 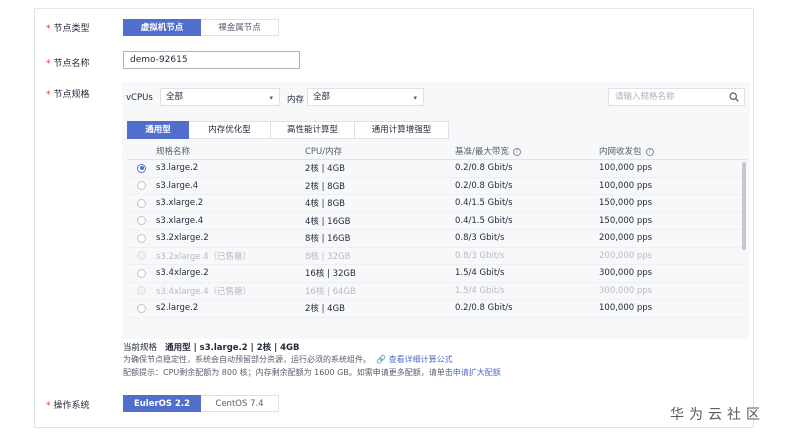 I want to click on memory-filter-label: 内存, so click(x=296, y=100).